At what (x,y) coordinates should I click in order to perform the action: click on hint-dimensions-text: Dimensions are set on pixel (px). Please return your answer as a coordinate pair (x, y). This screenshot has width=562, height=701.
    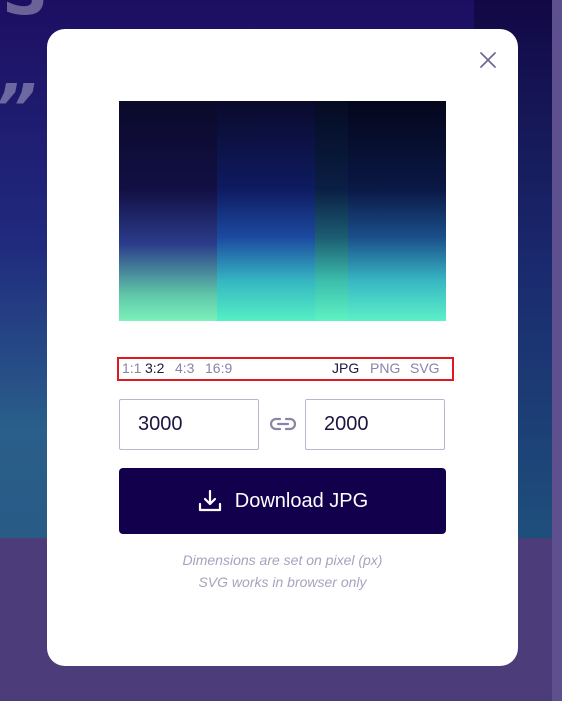
    Looking at the image, I should click on (282, 560).